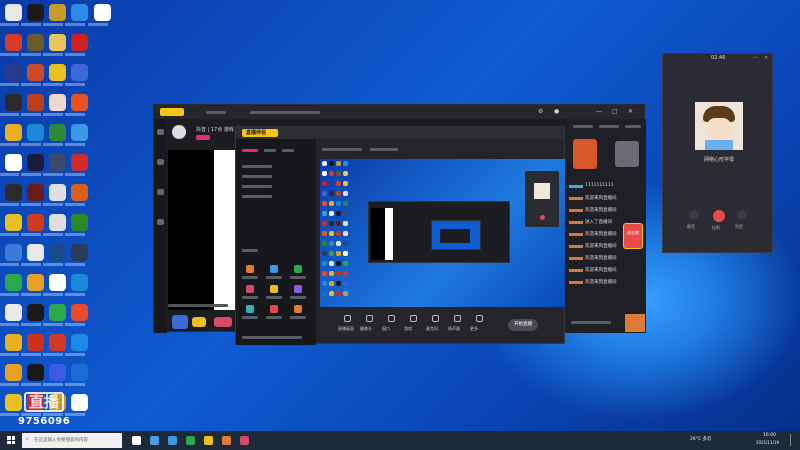 Image resolution: width=800 pixels, height=450 pixels. Describe the element at coordinates (160, 132) in the screenshot. I see `nav-home-icon` at that location.